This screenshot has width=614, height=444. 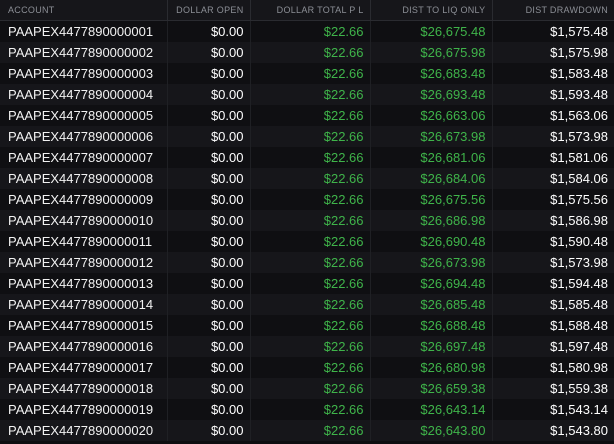 I want to click on account-cell: PAAPEX4477890000015, so click(x=84, y=325).